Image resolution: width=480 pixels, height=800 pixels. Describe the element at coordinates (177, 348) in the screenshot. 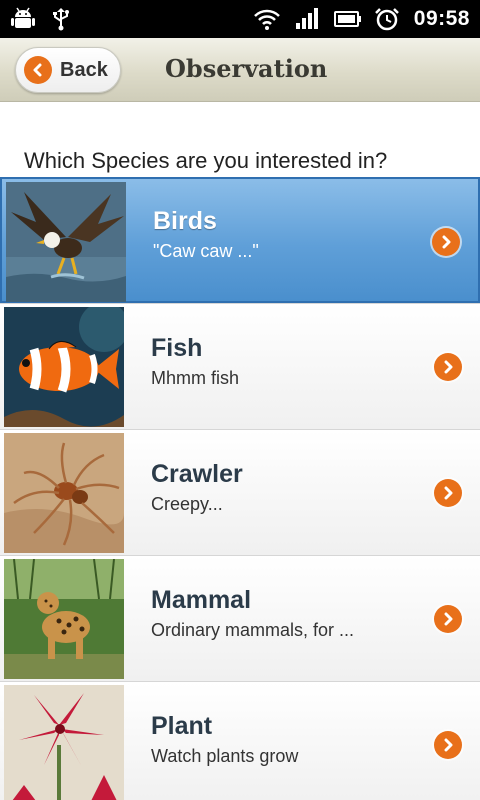

I see `item-title: Fish` at that location.